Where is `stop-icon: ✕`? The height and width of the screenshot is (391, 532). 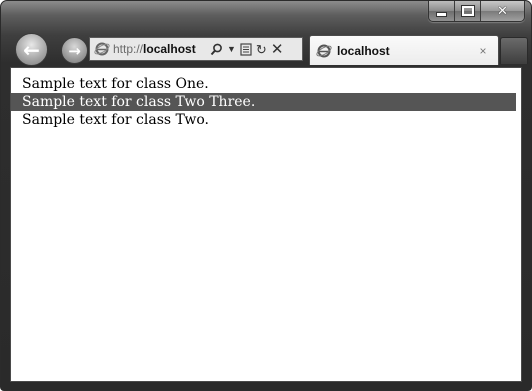 stop-icon: ✕ is located at coordinates (277, 49).